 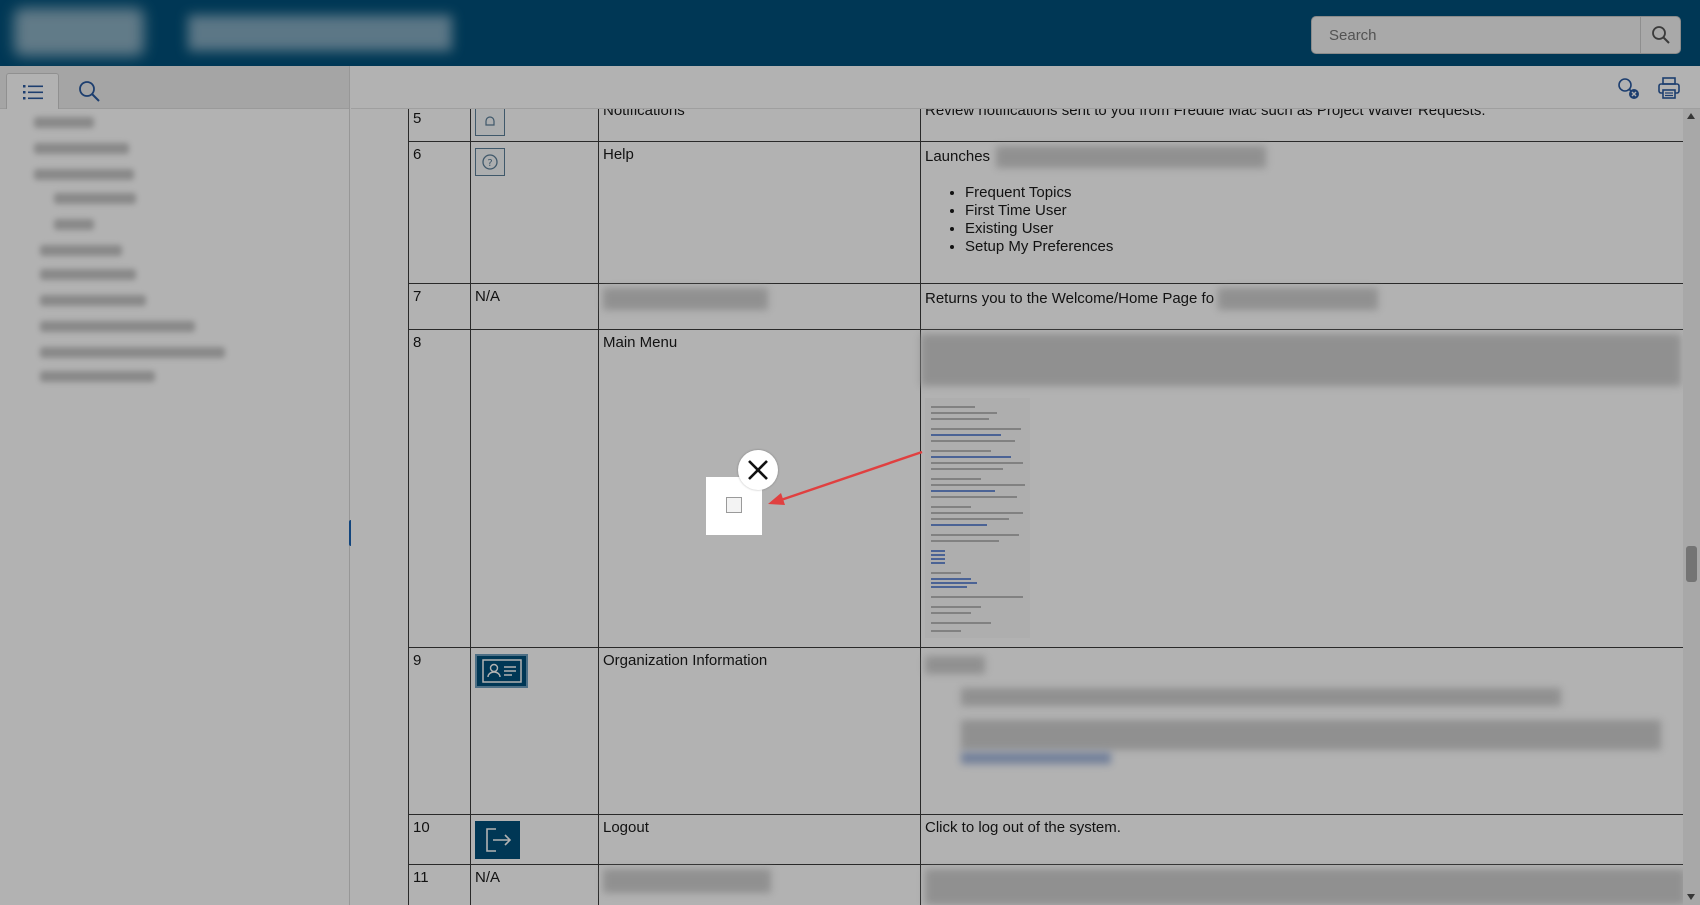 I want to click on close-icon, so click(x=758, y=470).